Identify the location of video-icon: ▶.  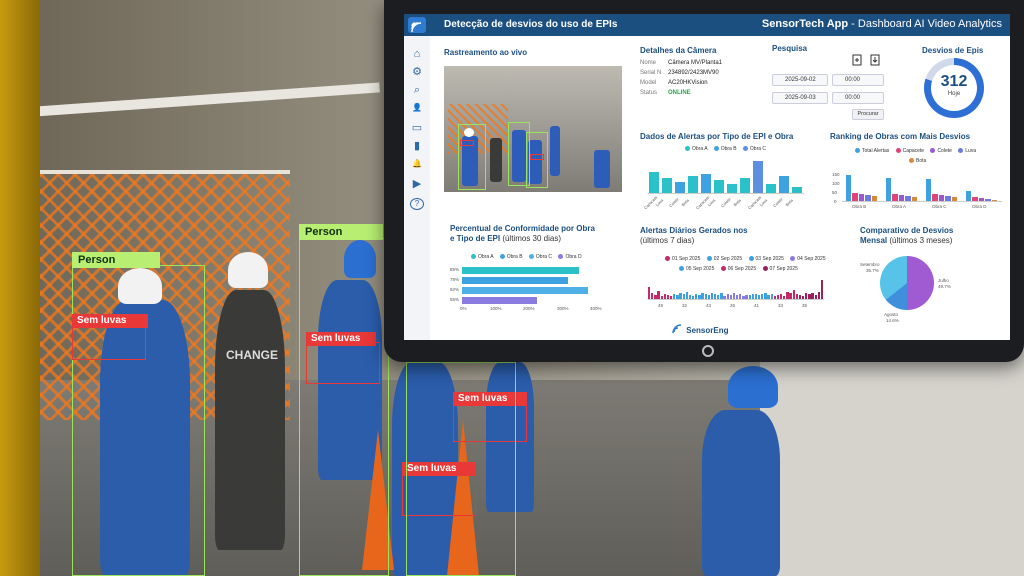
(417, 184).